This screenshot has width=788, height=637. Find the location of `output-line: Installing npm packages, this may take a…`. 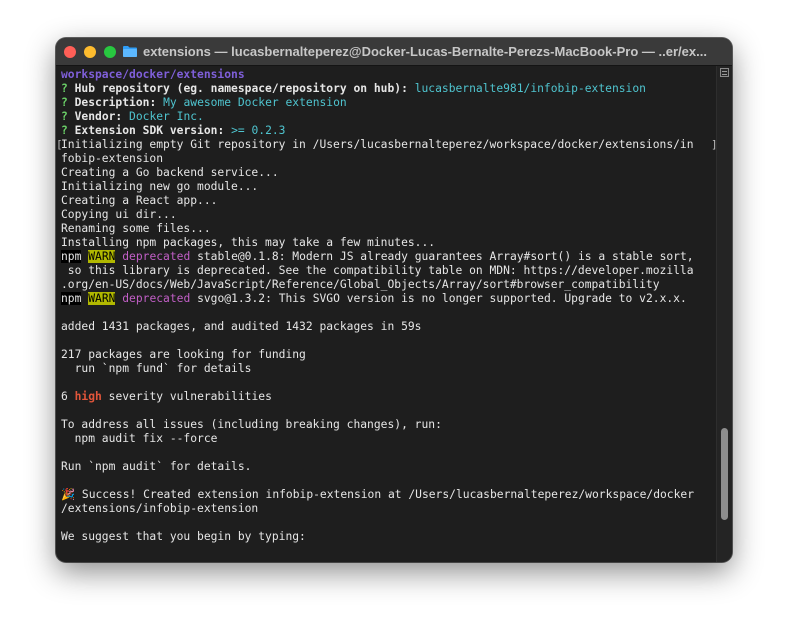

output-line: Installing npm packages, this may take a… is located at coordinates (248, 242).